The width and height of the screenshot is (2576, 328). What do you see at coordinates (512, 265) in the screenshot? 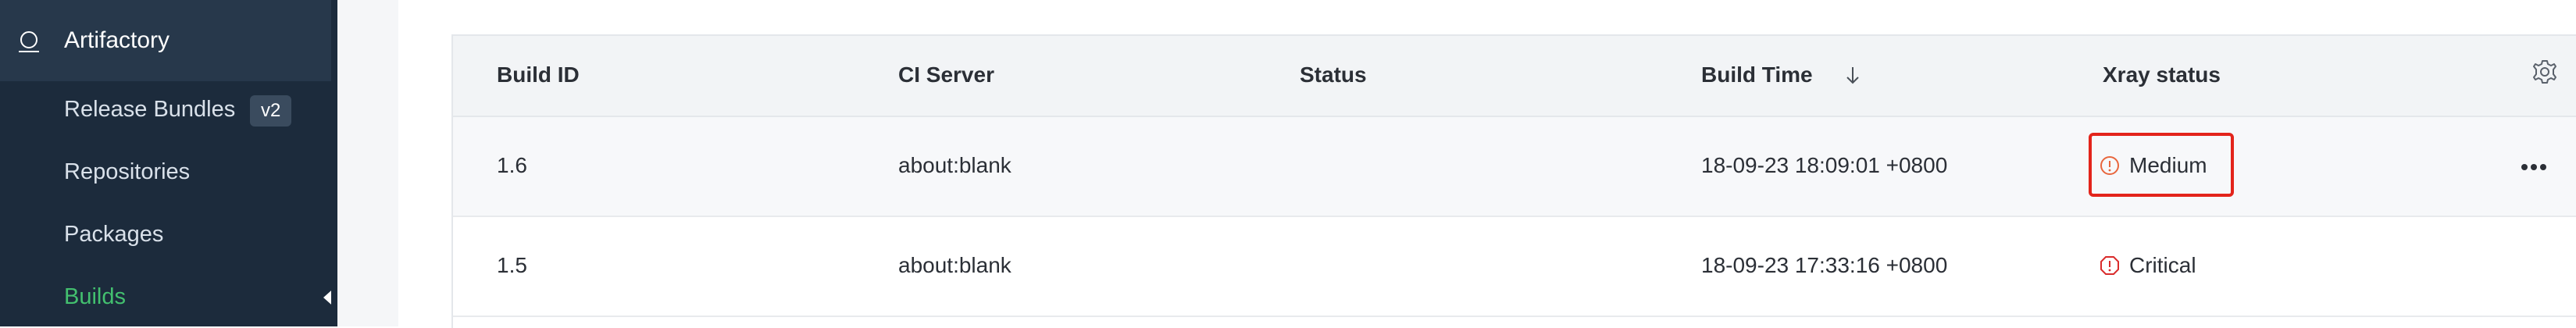
I see `cell-build-id: 1.5` at bounding box center [512, 265].